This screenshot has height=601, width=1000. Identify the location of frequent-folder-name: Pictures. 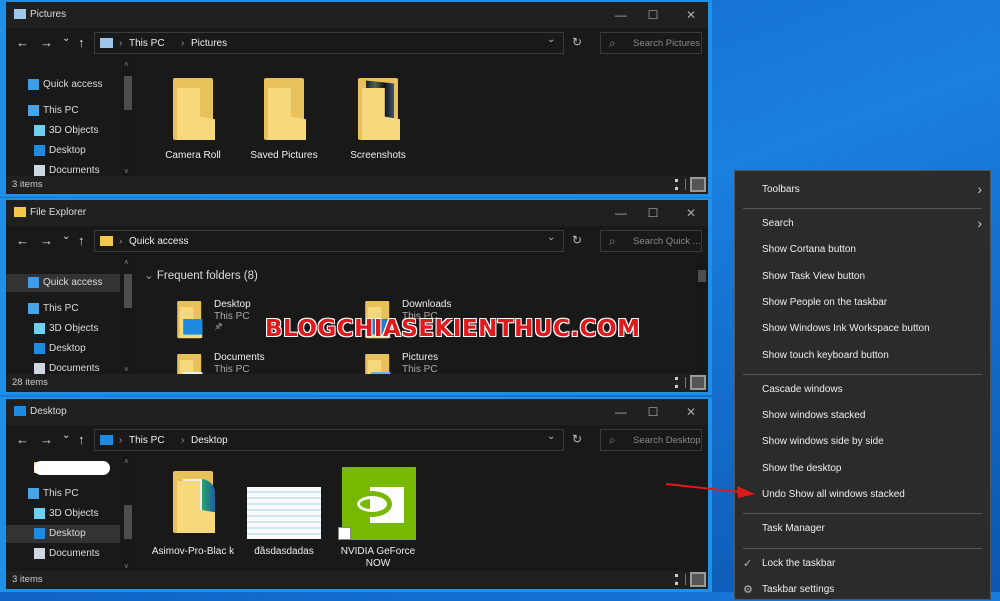
(420, 357).